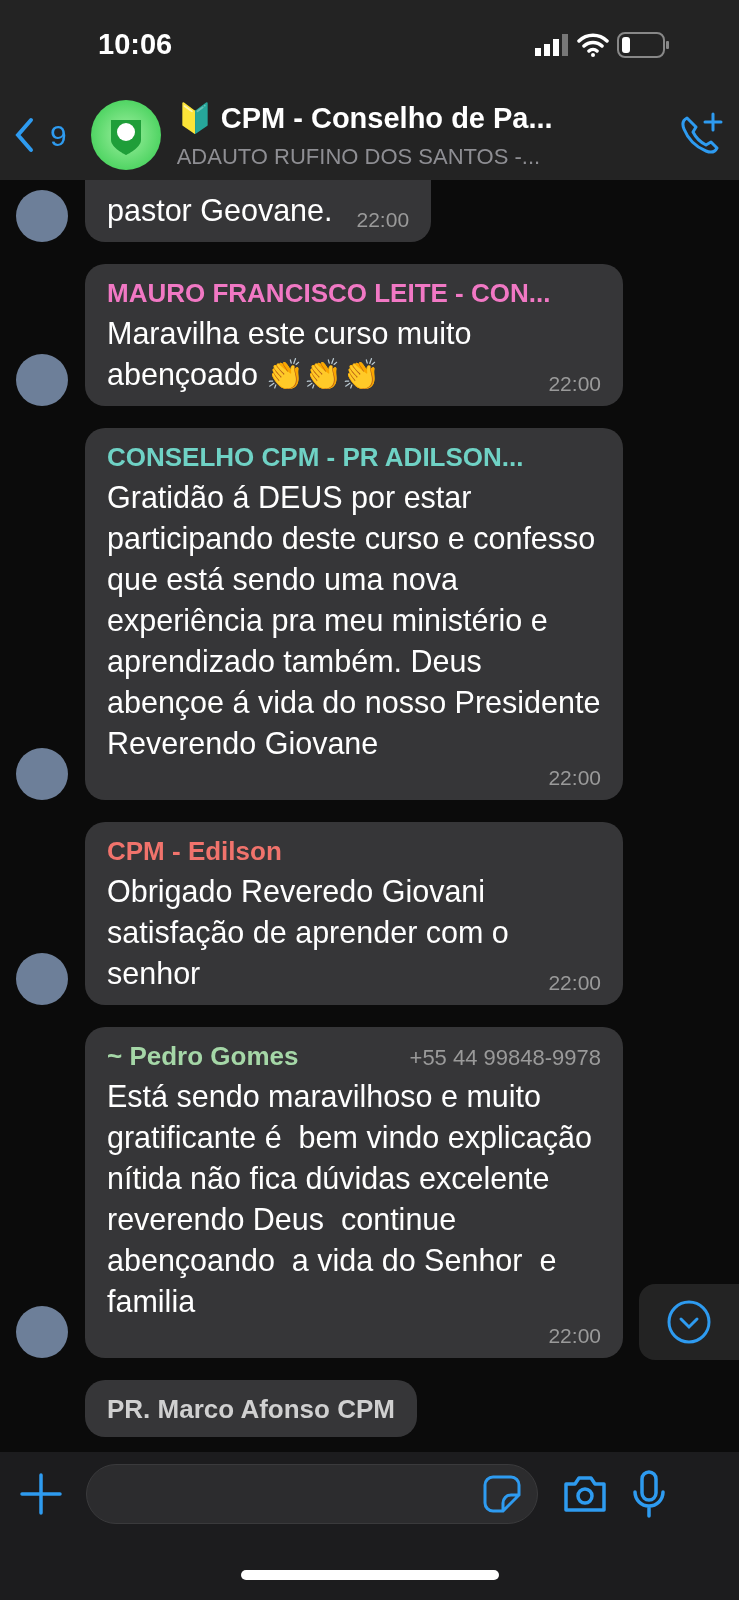 The image size is (739, 1600). I want to click on wifi-icon, so click(593, 45).